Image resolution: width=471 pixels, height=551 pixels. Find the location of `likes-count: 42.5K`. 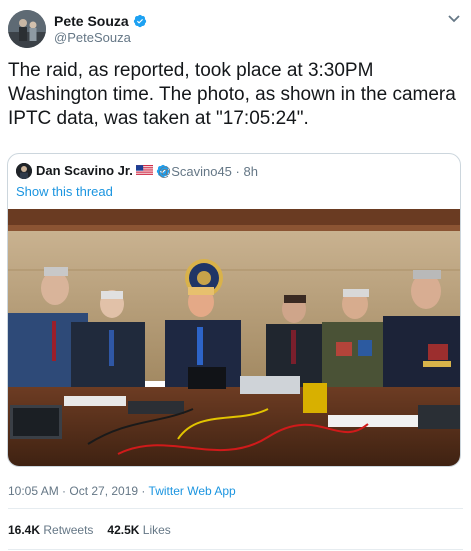

likes-count: 42.5K is located at coordinates (123, 530).